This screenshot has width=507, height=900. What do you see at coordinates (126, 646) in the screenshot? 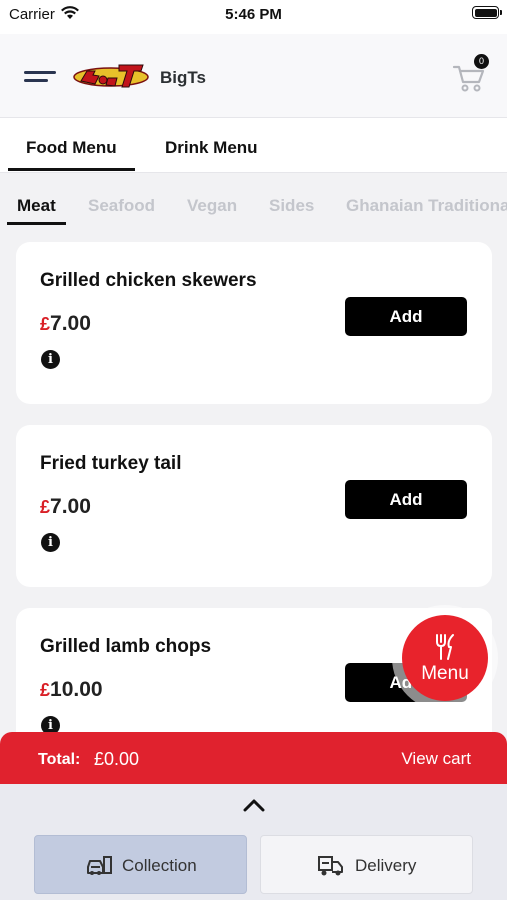
I see `item-name: Grilled lamb chops` at bounding box center [126, 646].